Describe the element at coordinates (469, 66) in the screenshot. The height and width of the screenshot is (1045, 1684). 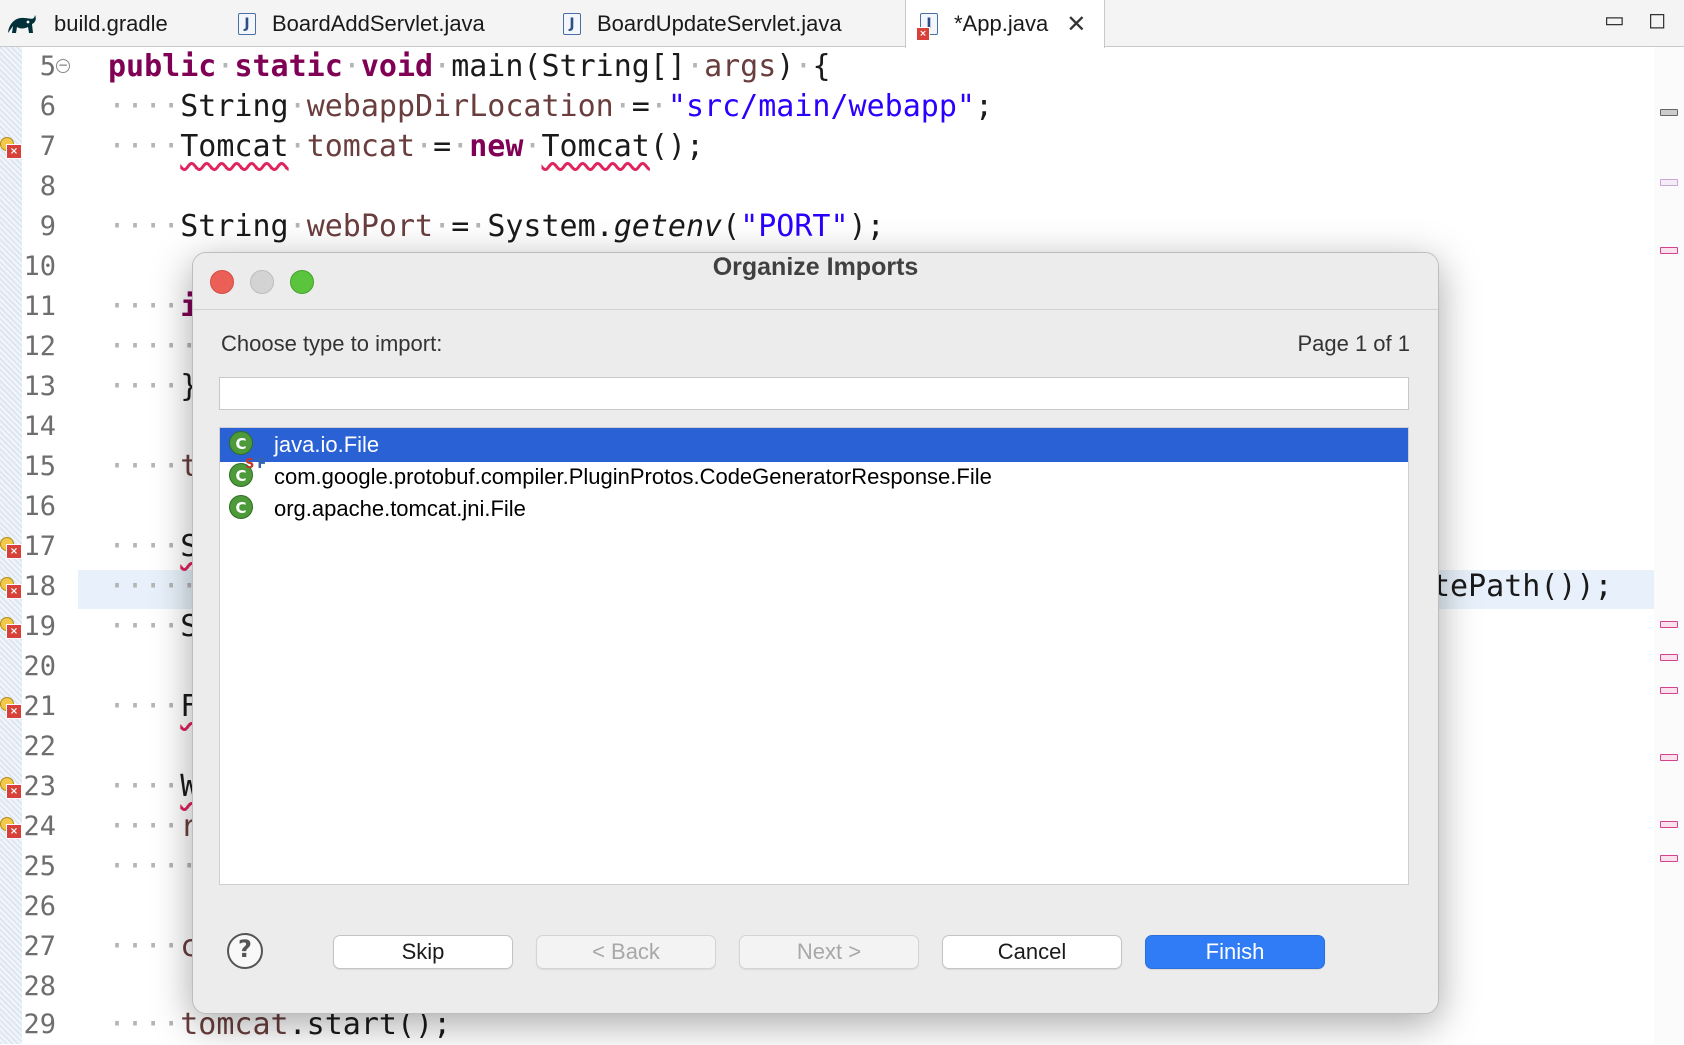
I see `code-text: public·static·void·main(String[]·args)·{` at that location.